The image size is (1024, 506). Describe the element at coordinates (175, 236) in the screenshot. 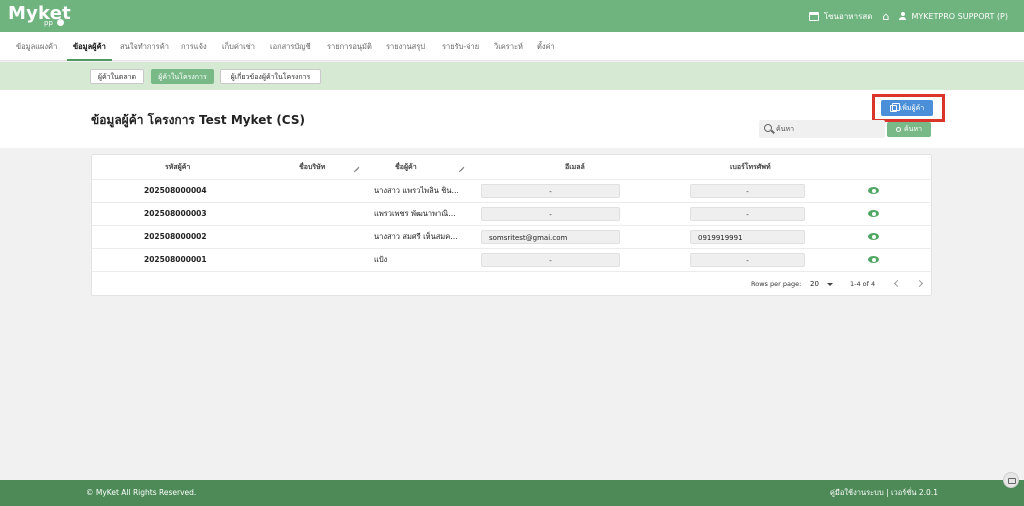

I see `vendor-code: 202508000002` at that location.